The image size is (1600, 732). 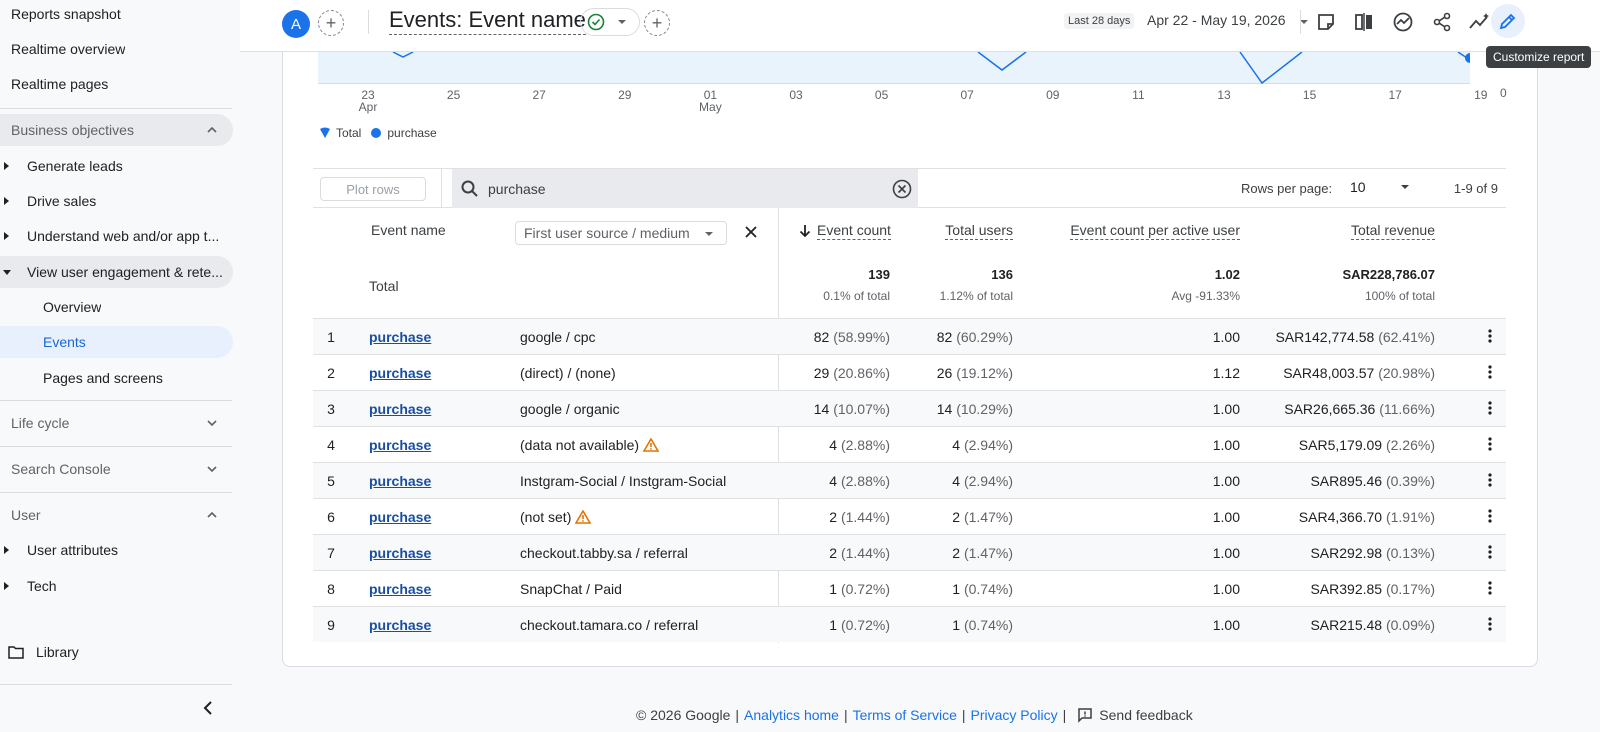 I want to click on legend-purchase-dot, so click(x=376, y=133).